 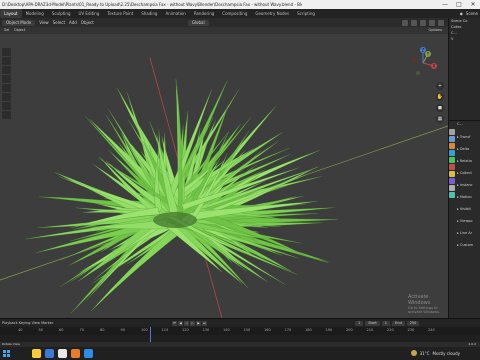 What do you see at coordinates (6, 79) in the screenshot?
I see `rotate-tool-icon` at bounding box center [6, 79].